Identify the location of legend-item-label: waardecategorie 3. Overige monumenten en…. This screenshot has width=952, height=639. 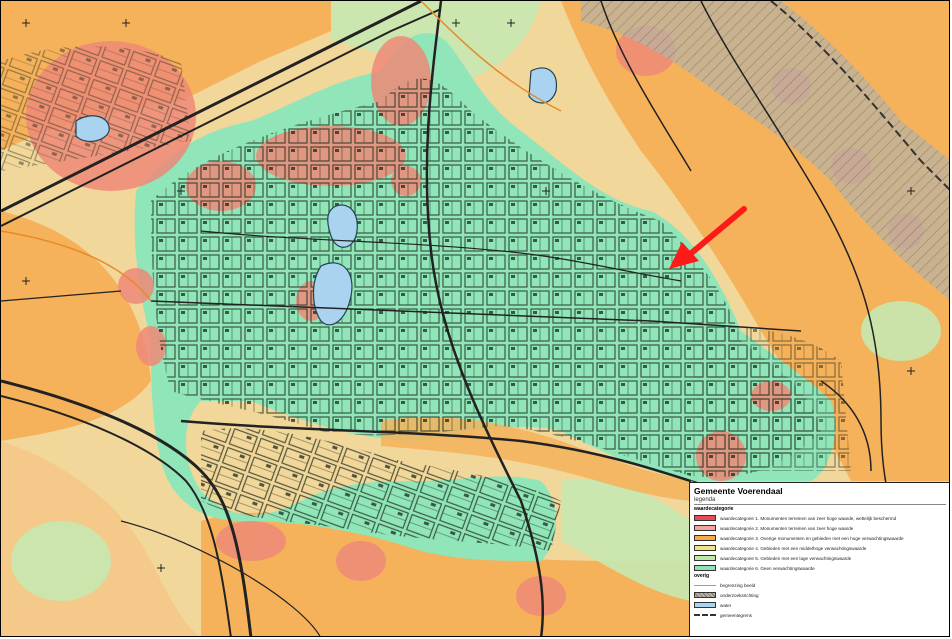
(812, 538).